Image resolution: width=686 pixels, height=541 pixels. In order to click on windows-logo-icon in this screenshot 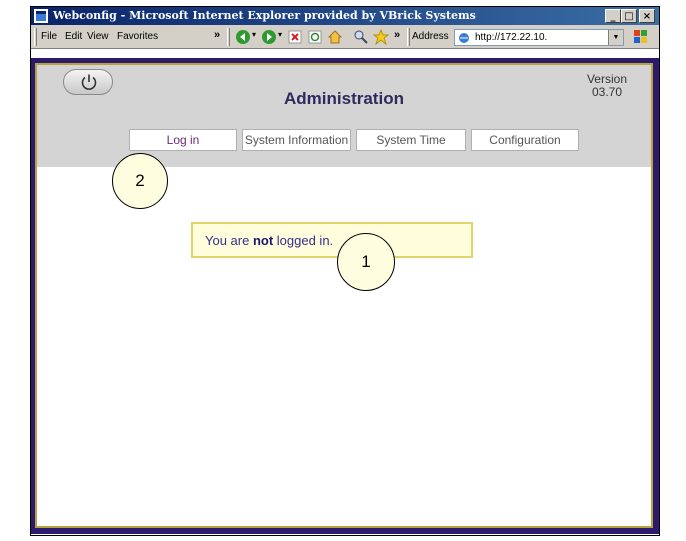, I will do `click(640, 36)`.